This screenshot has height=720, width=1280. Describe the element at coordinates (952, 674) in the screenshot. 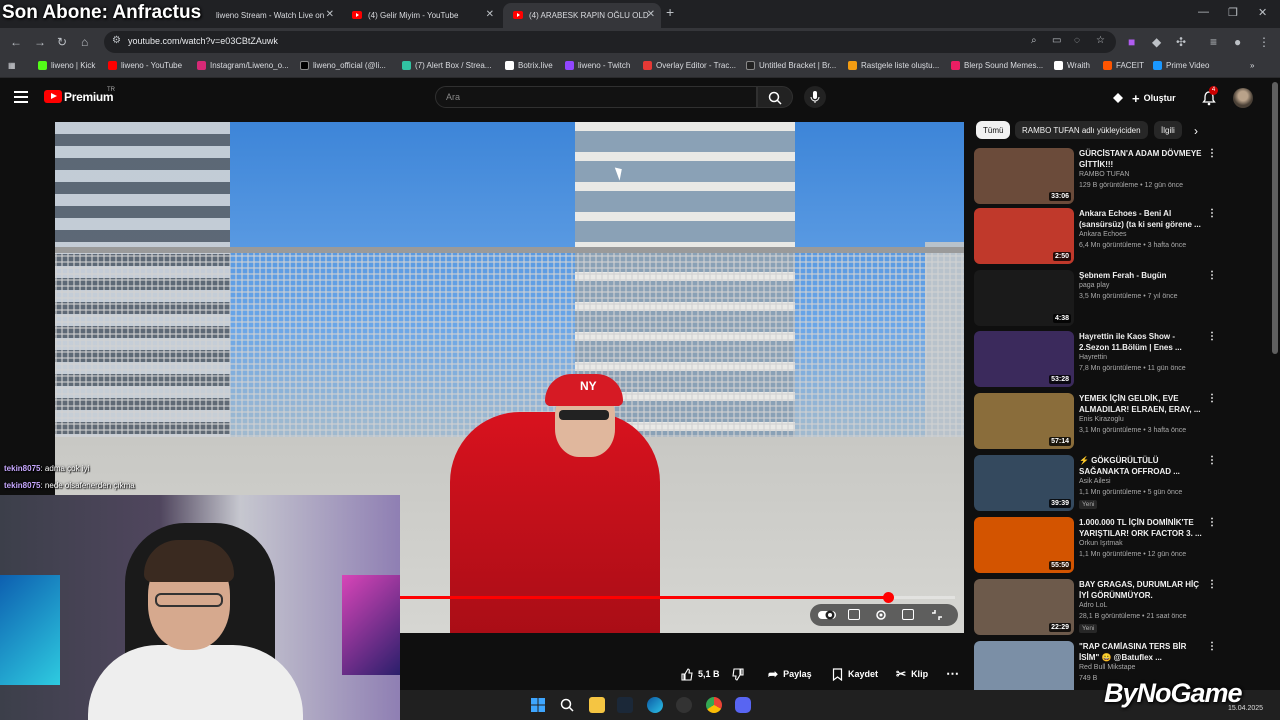

I see `more-actions-icon: ⋯` at that location.